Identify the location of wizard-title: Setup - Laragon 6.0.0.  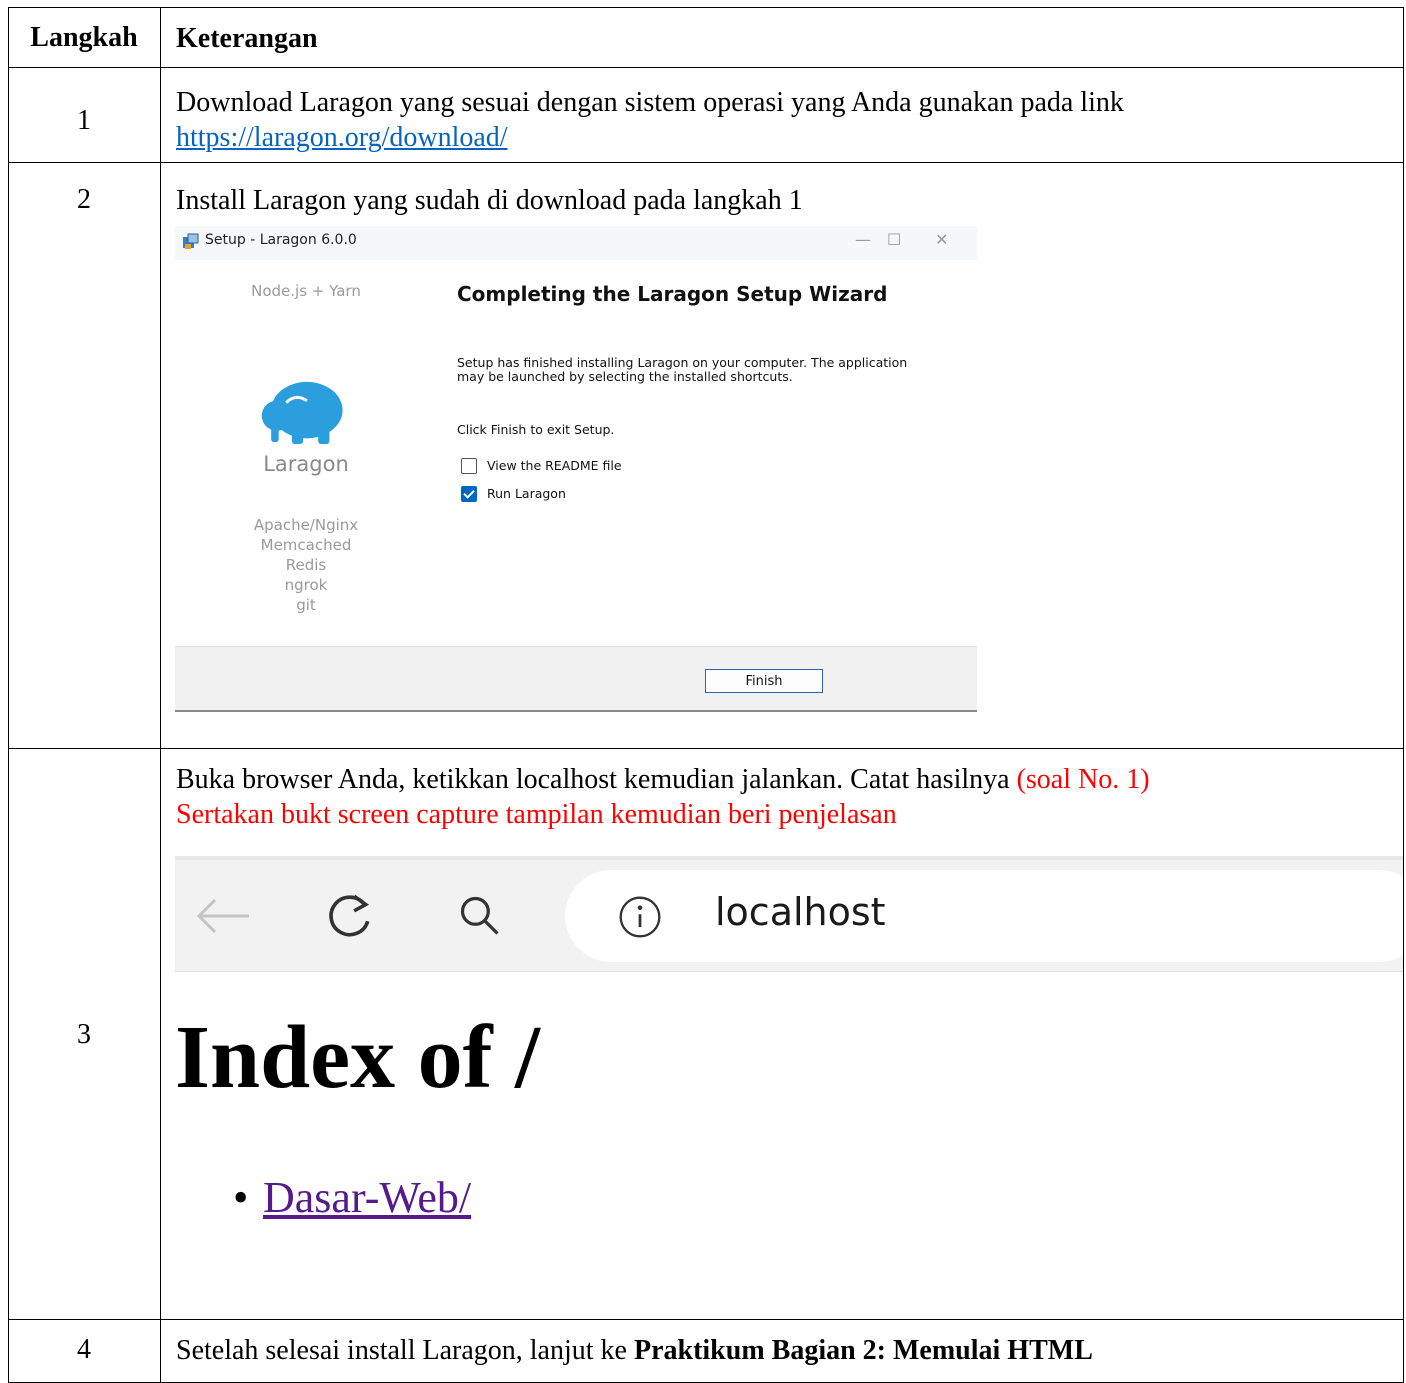
(281, 240).